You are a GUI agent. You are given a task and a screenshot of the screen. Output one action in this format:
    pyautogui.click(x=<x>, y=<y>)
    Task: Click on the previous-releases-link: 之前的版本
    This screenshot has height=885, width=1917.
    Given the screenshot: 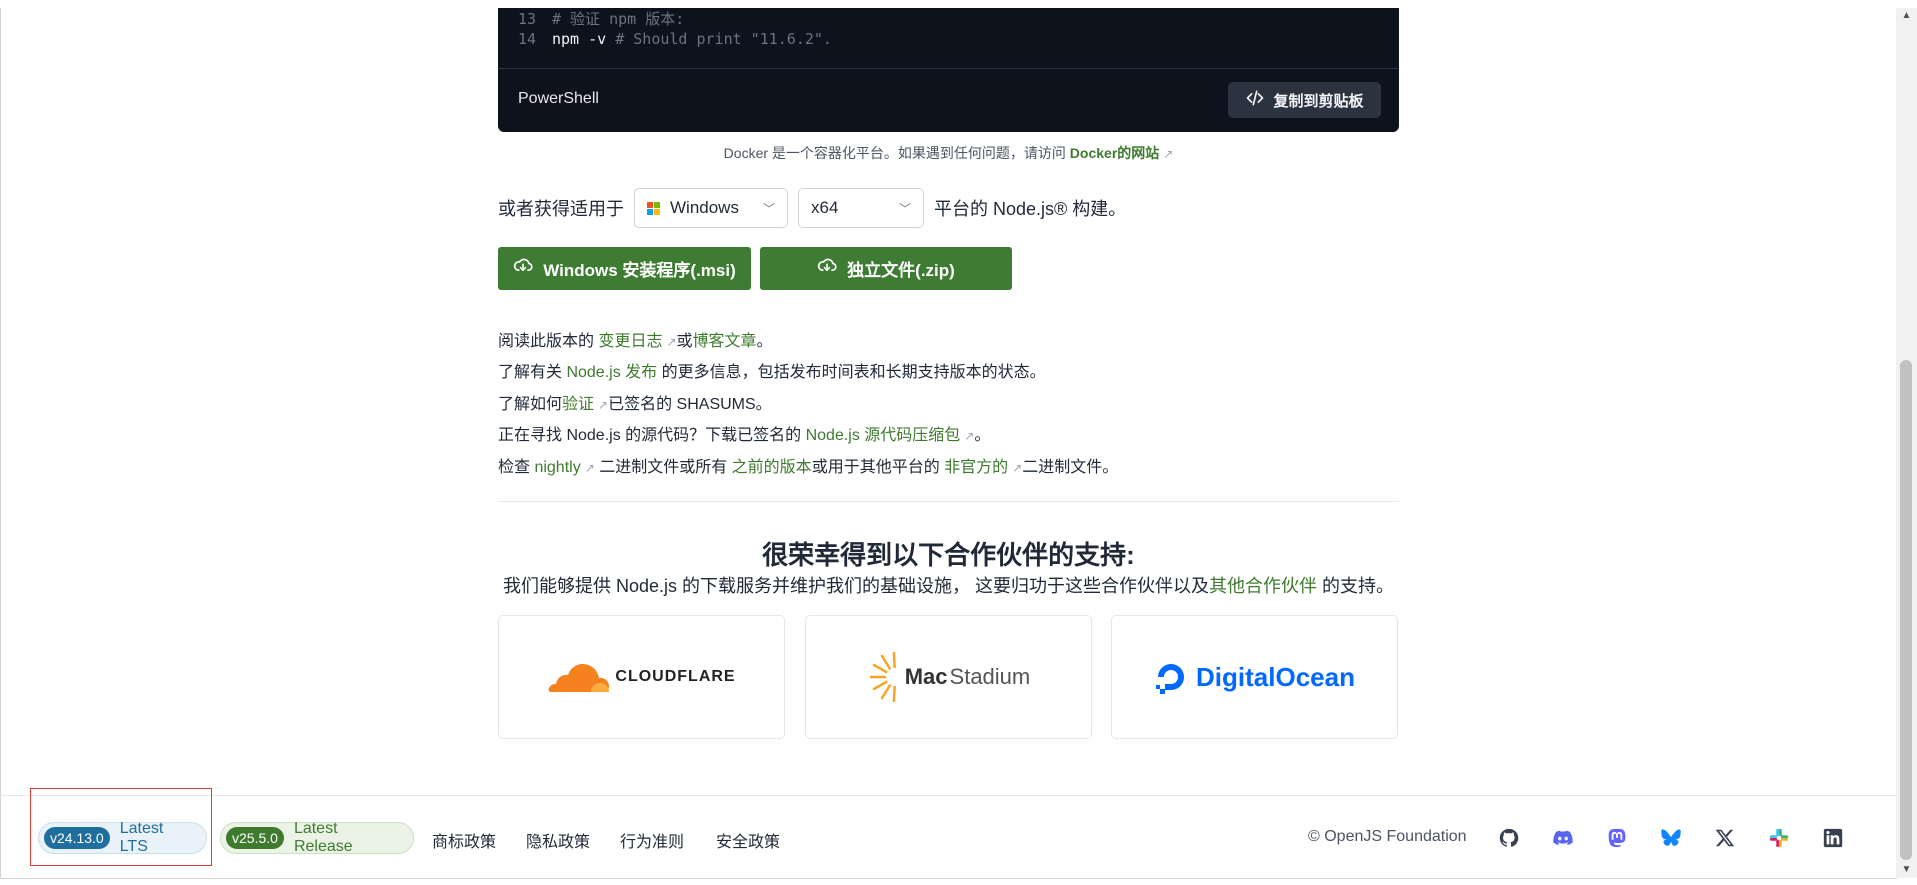 What is the action you would take?
    pyautogui.click(x=772, y=467)
    